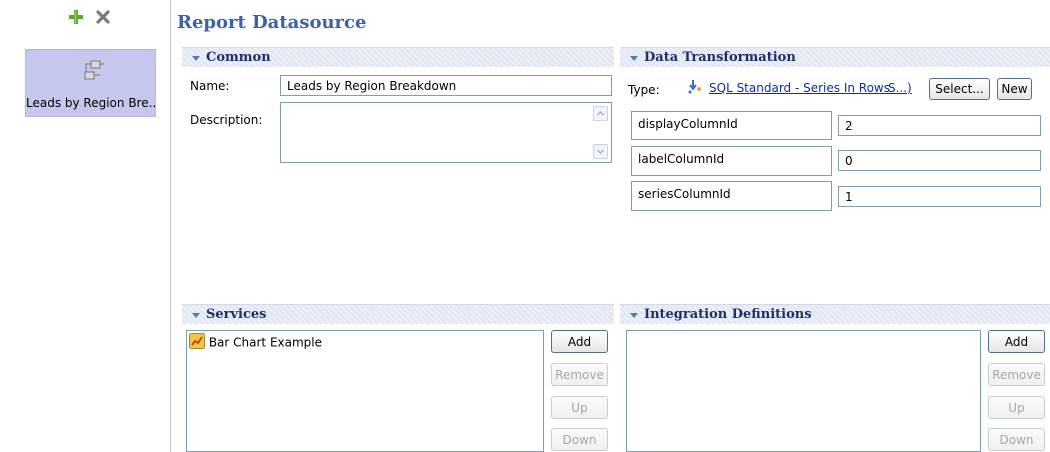 Image resolution: width=1050 pixels, height=452 pixels. What do you see at coordinates (1016, 407) in the screenshot?
I see `move-integration-up-button: Up` at bounding box center [1016, 407].